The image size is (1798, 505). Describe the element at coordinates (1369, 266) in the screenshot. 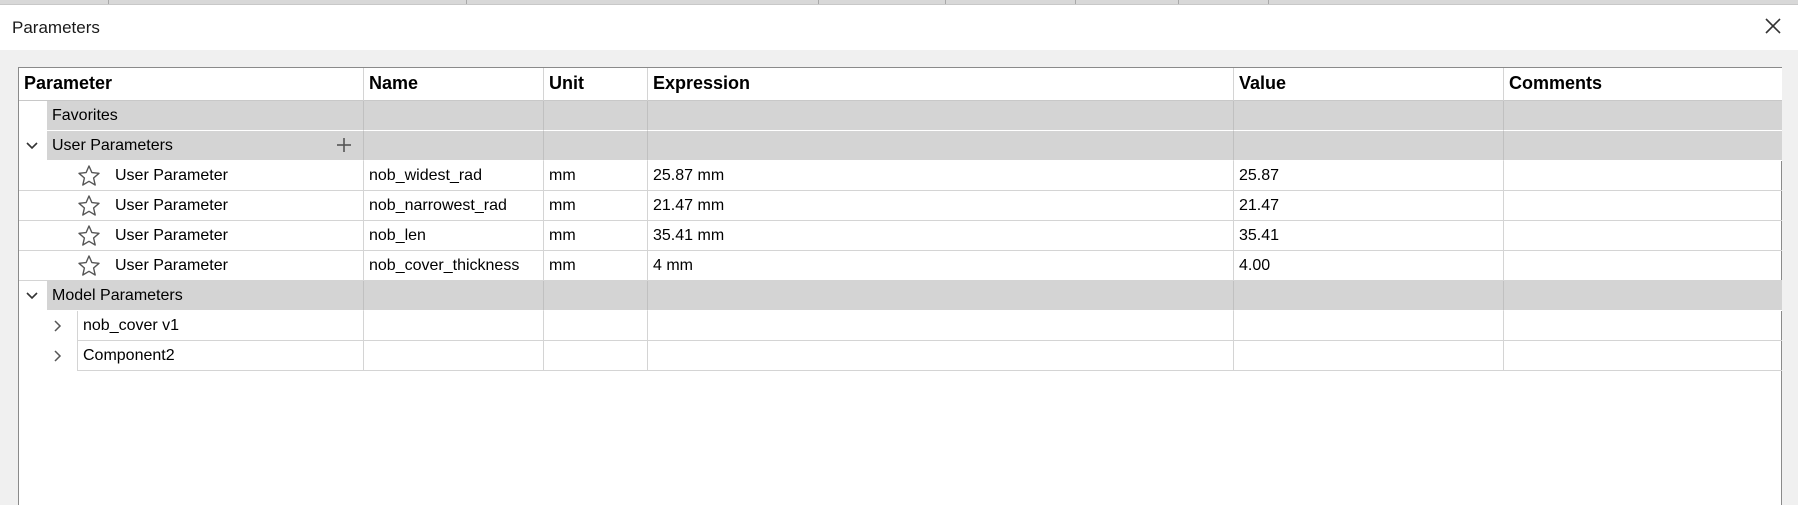

I see `value-cell: 4.00` at that location.